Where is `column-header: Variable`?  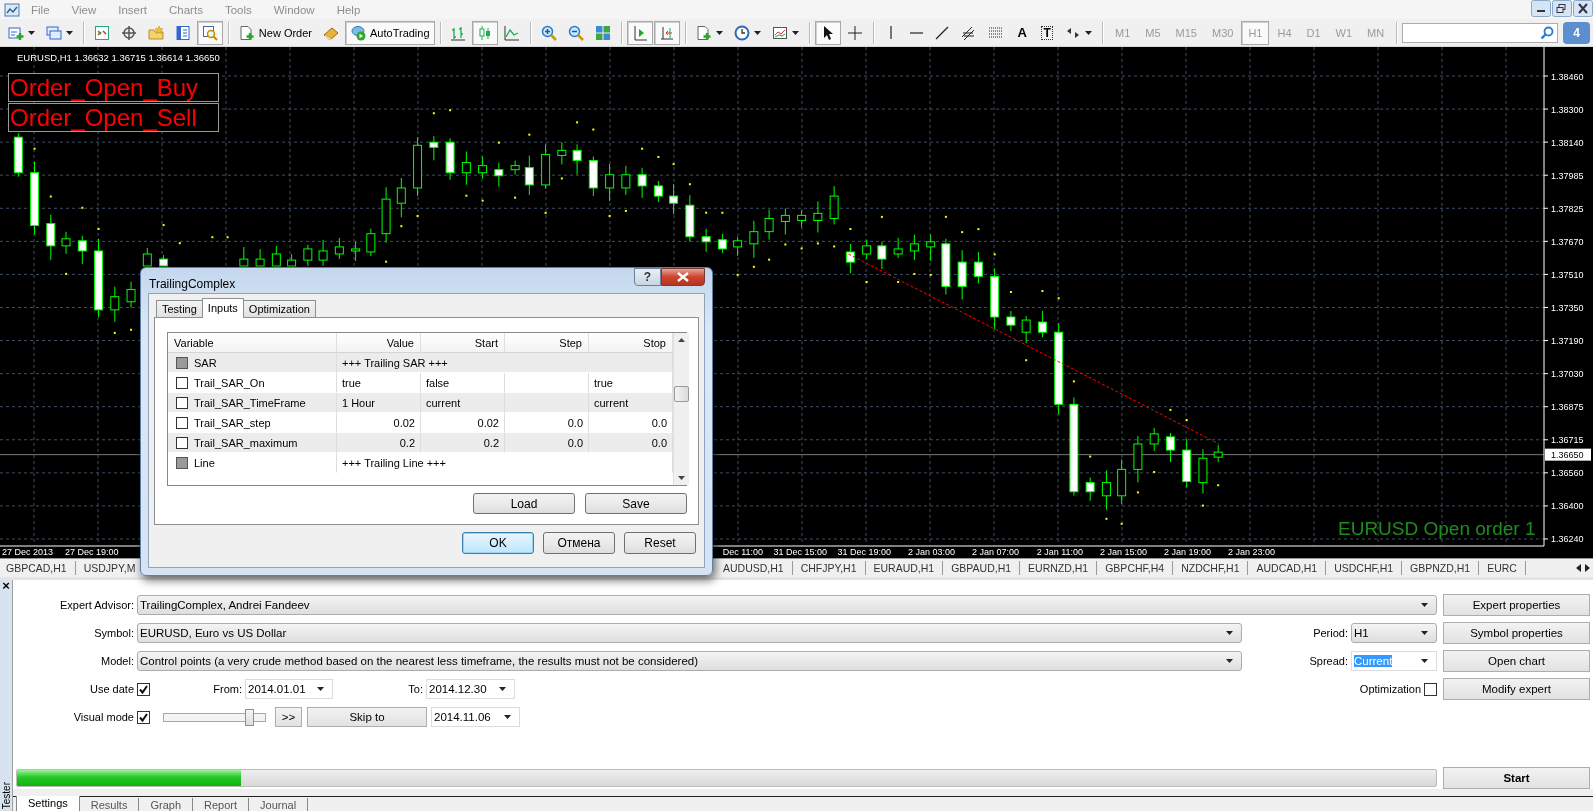
column-header: Variable is located at coordinates (252, 343).